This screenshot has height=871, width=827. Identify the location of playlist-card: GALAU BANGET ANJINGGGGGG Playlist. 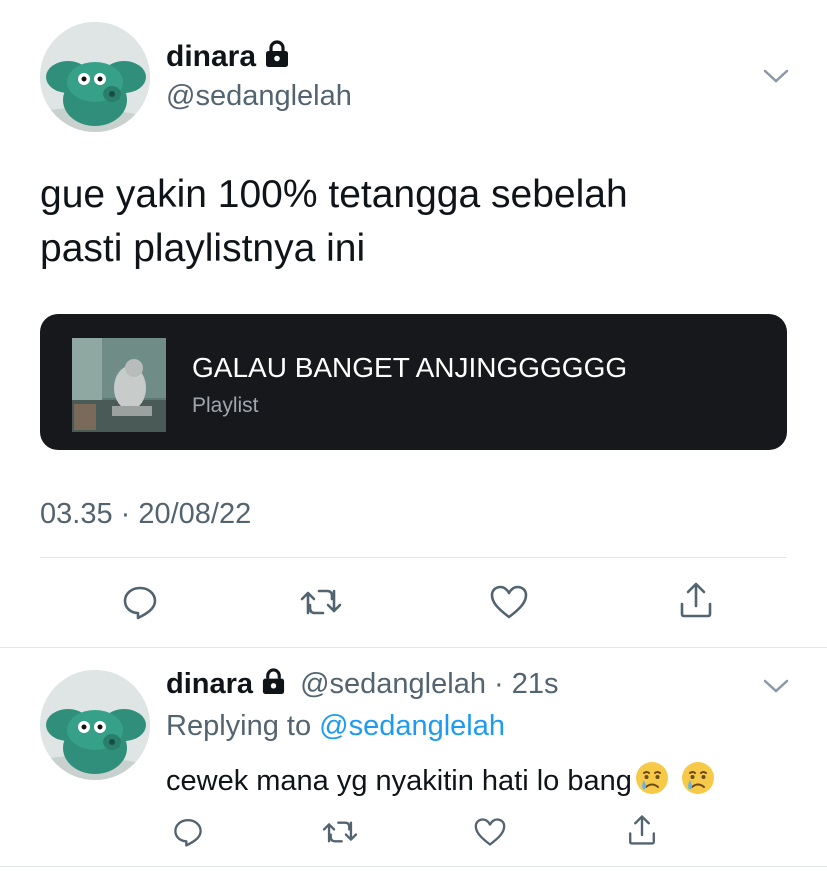
(413, 382).